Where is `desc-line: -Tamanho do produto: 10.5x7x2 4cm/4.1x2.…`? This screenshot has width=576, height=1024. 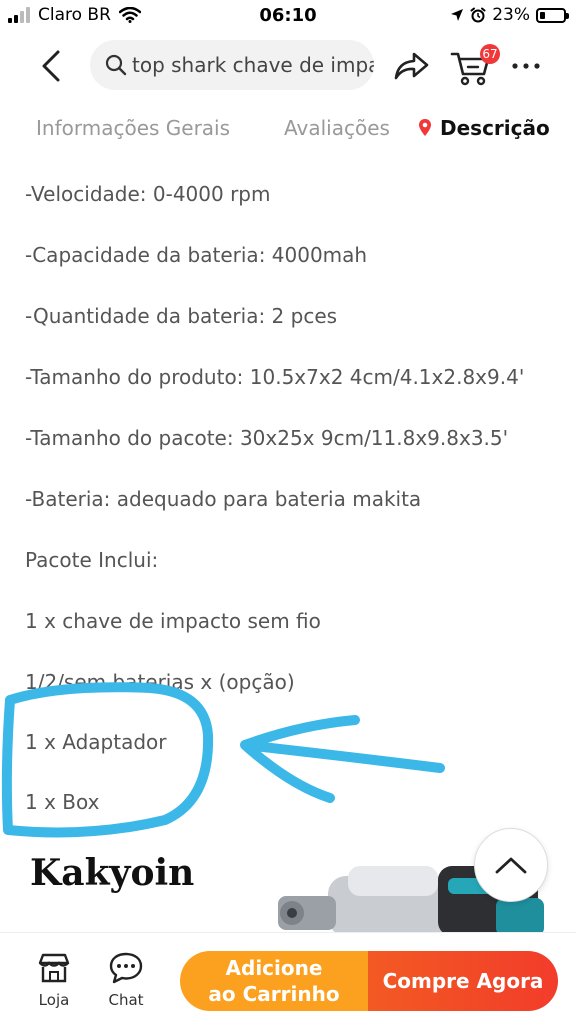
desc-line: -Tamanho do produto: 10.5x7x2 4cm/4.1x2.… is located at coordinates (275, 377).